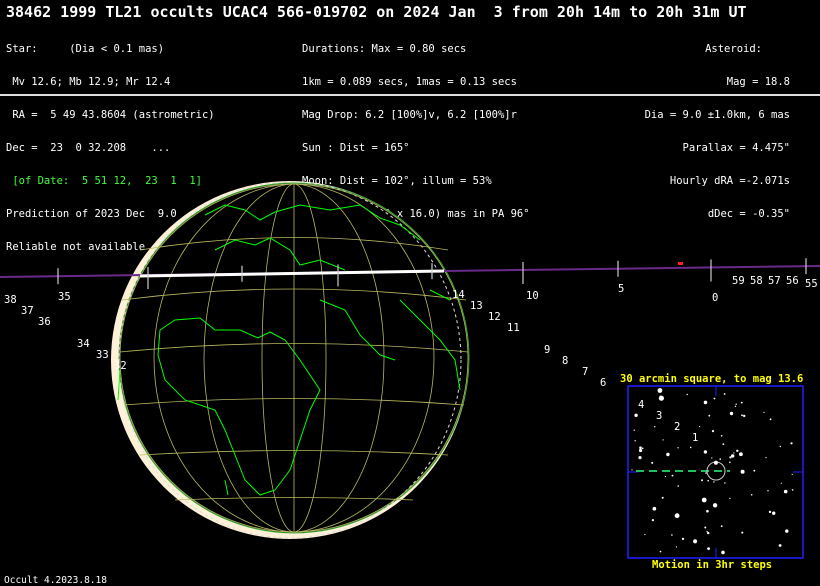 The height and width of the screenshot is (586, 820). Describe the element at coordinates (120, 366) in the screenshot. I see `tick-label: 32` at that location.